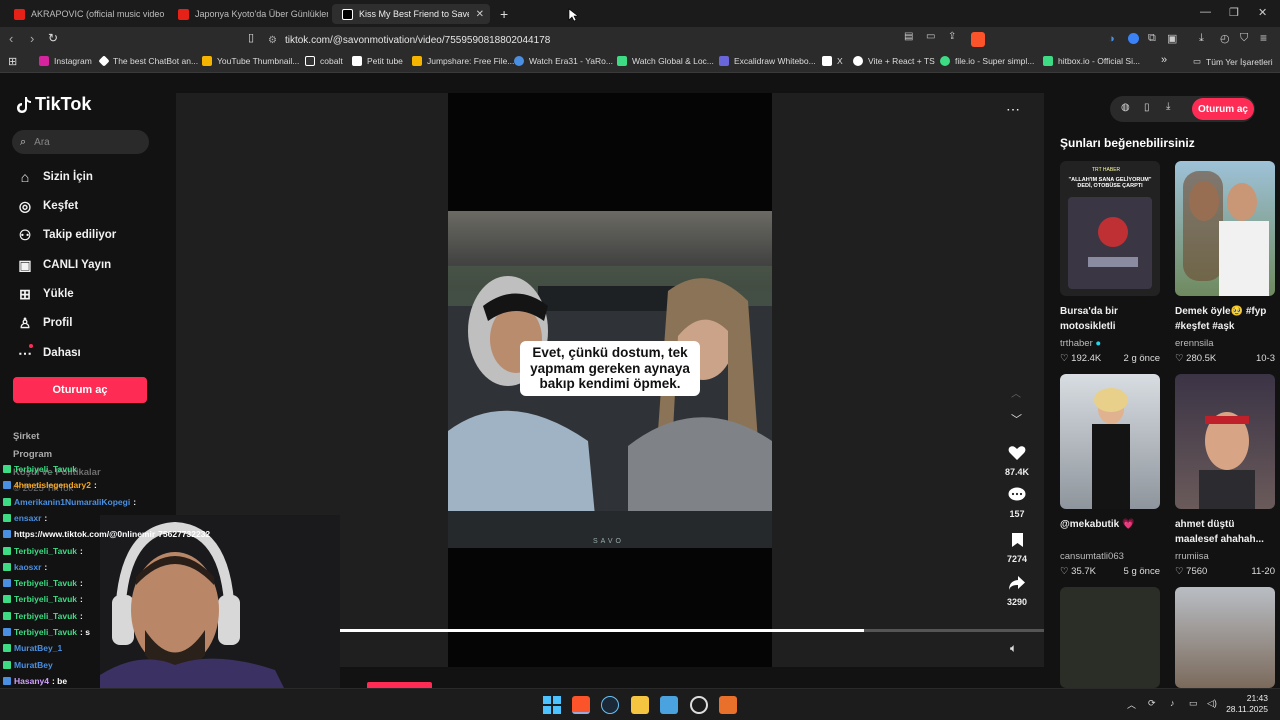  I want to click on more-bookmarks-icon: », so click(1164, 60).